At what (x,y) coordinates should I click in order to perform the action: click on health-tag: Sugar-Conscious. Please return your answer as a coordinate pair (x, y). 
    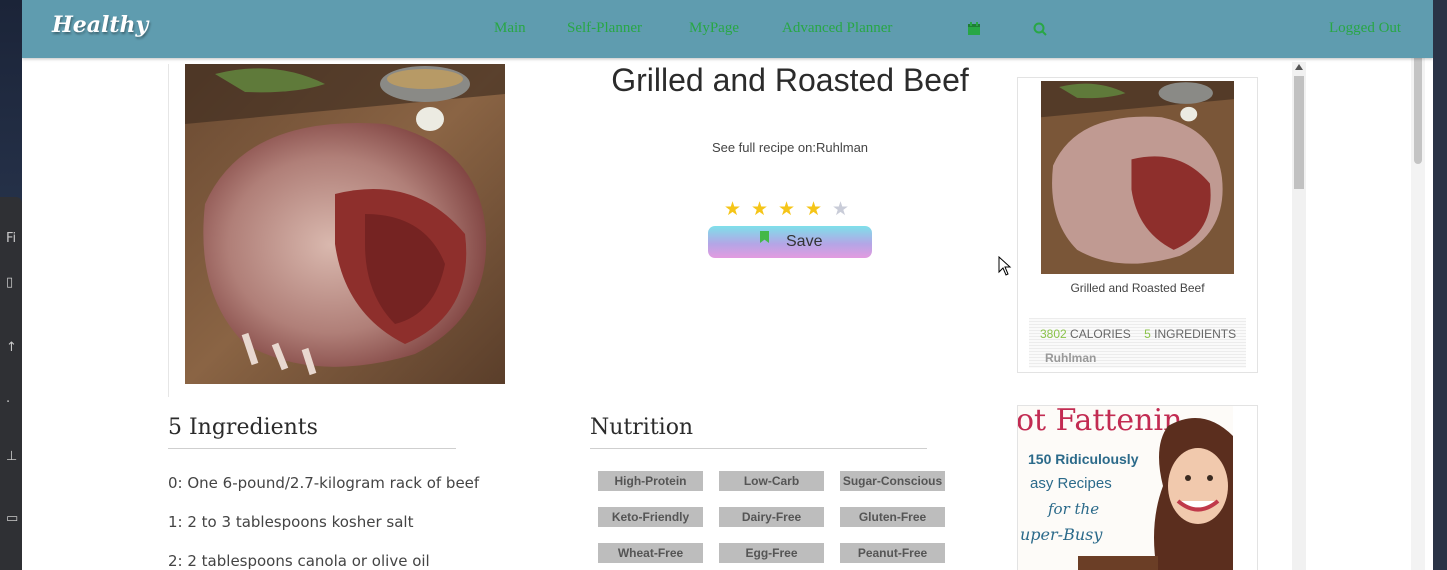
    Looking at the image, I should click on (892, 481).